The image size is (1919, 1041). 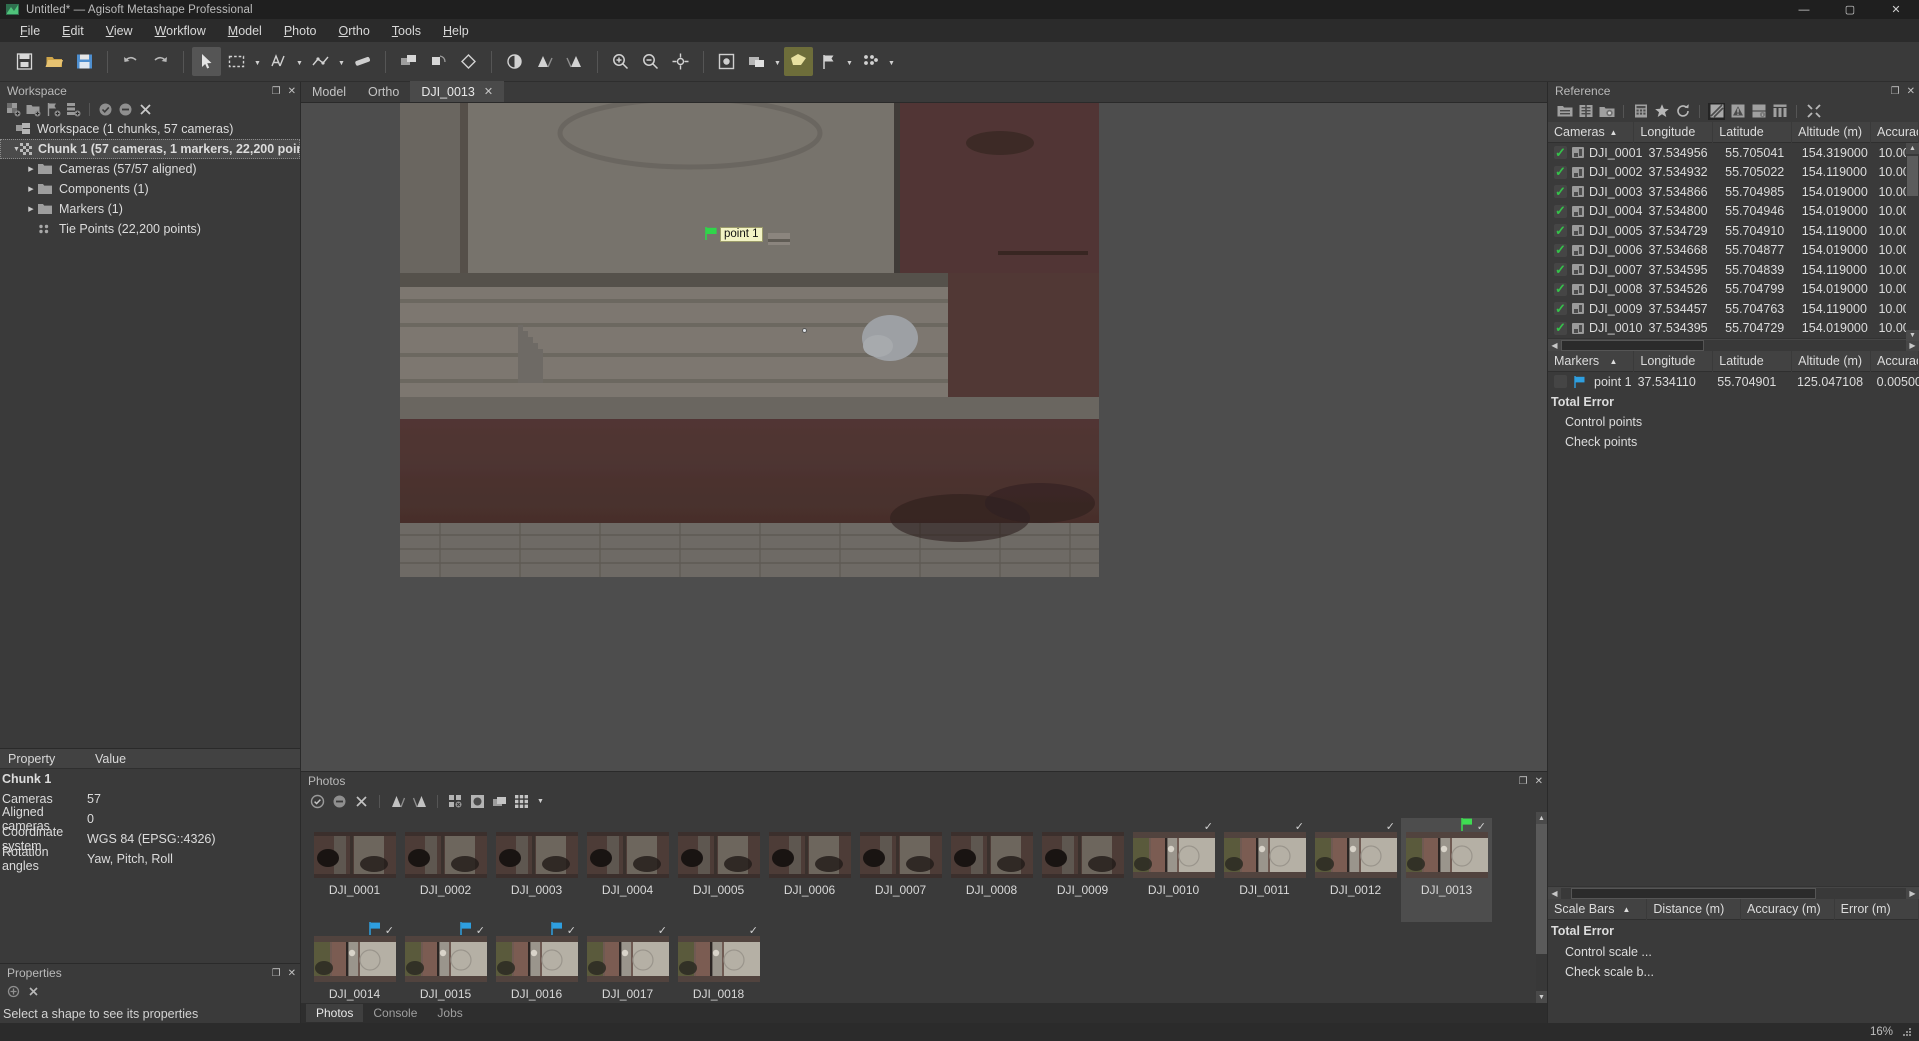 I want to click on add-photos-icon, so click(x=33, y=109).